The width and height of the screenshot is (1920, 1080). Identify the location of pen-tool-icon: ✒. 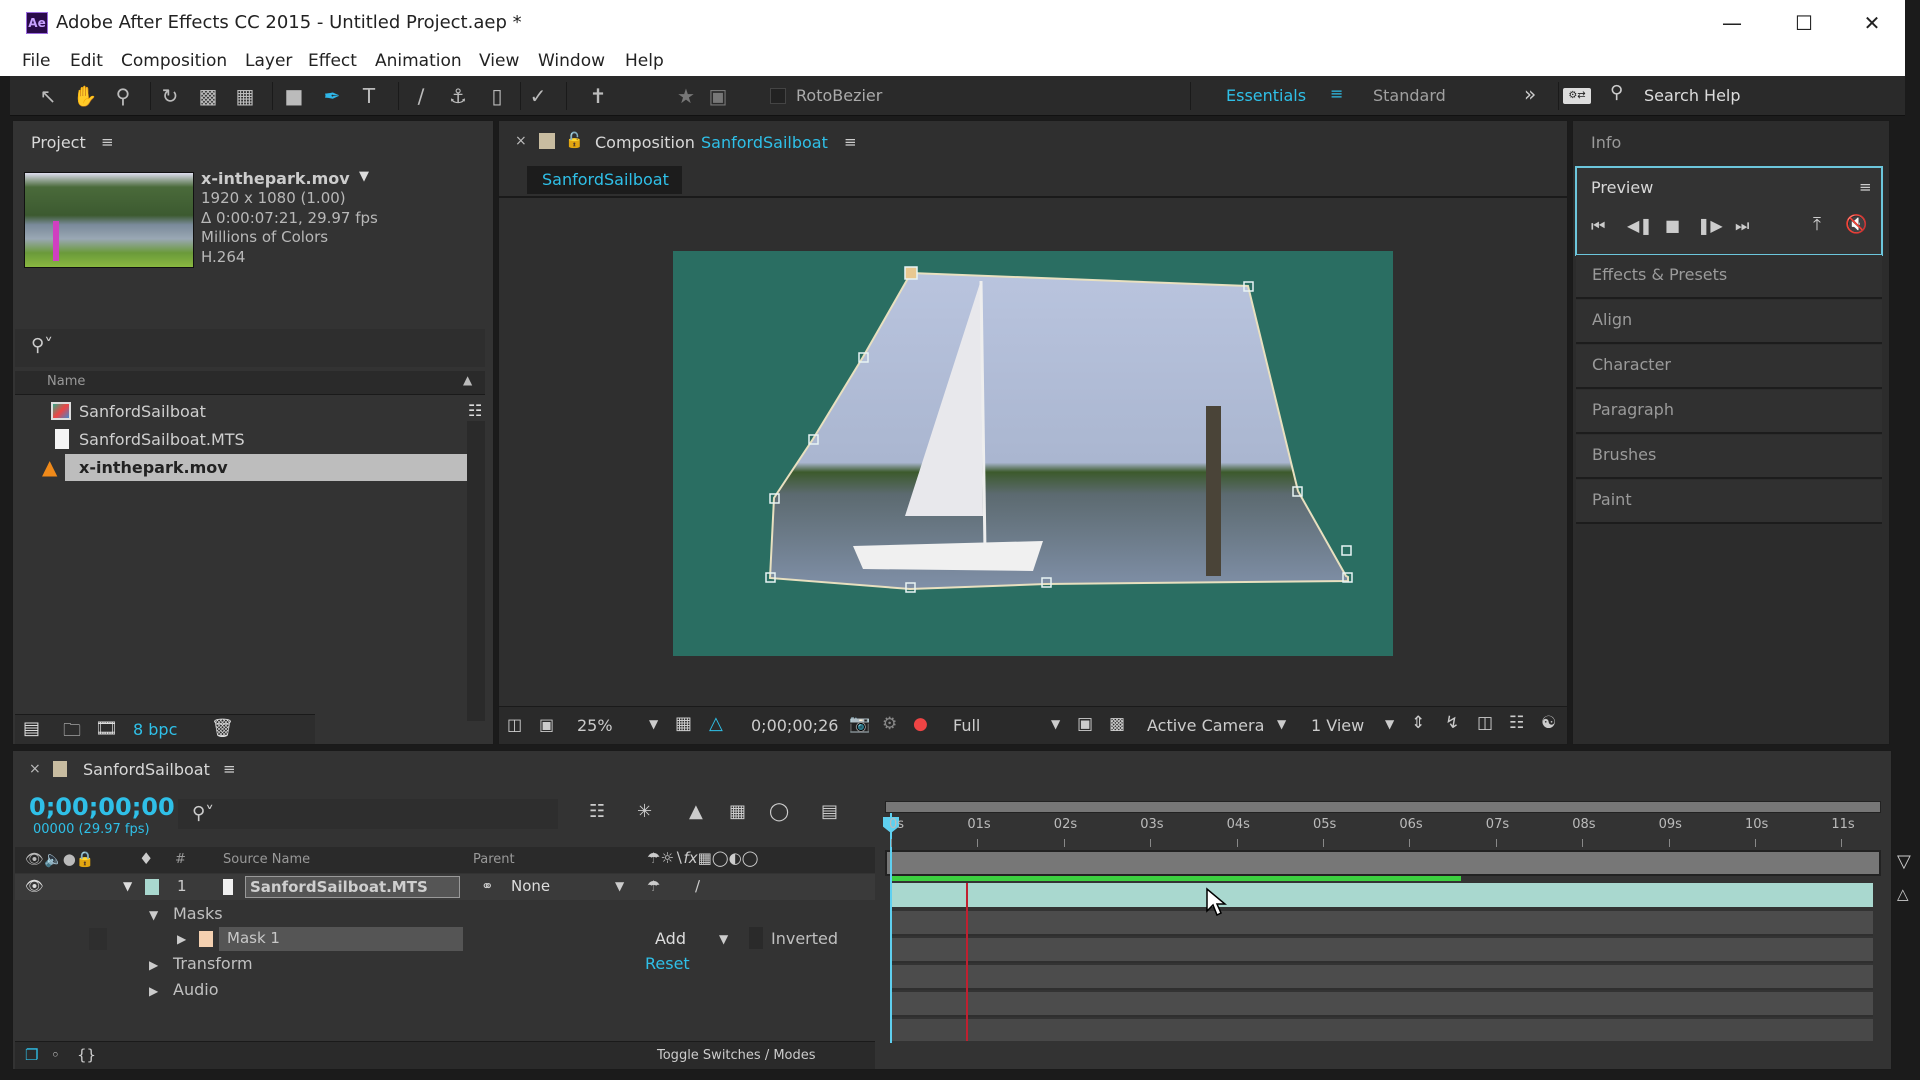
(332, 96).